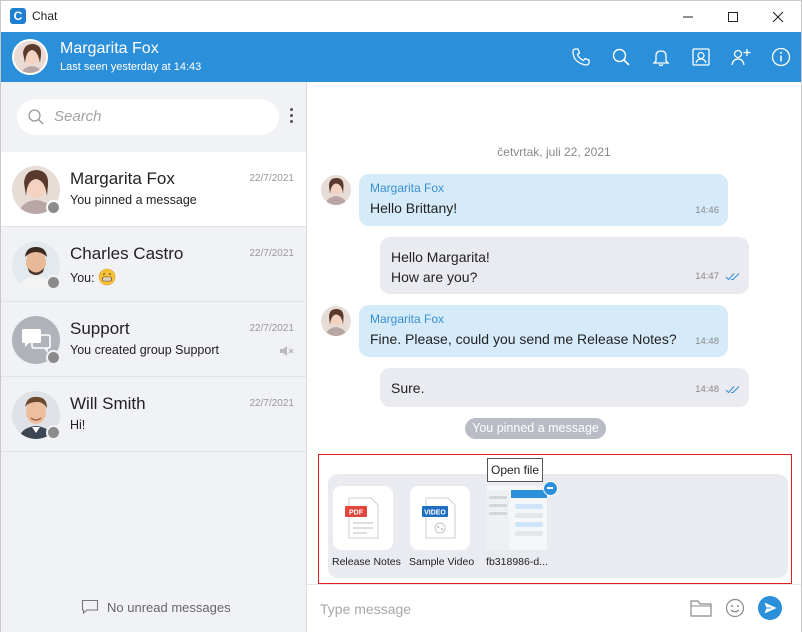 The width and height of the screenshot is (802, 632). I want to click on chat-bubble-icon, so click(90, 607).